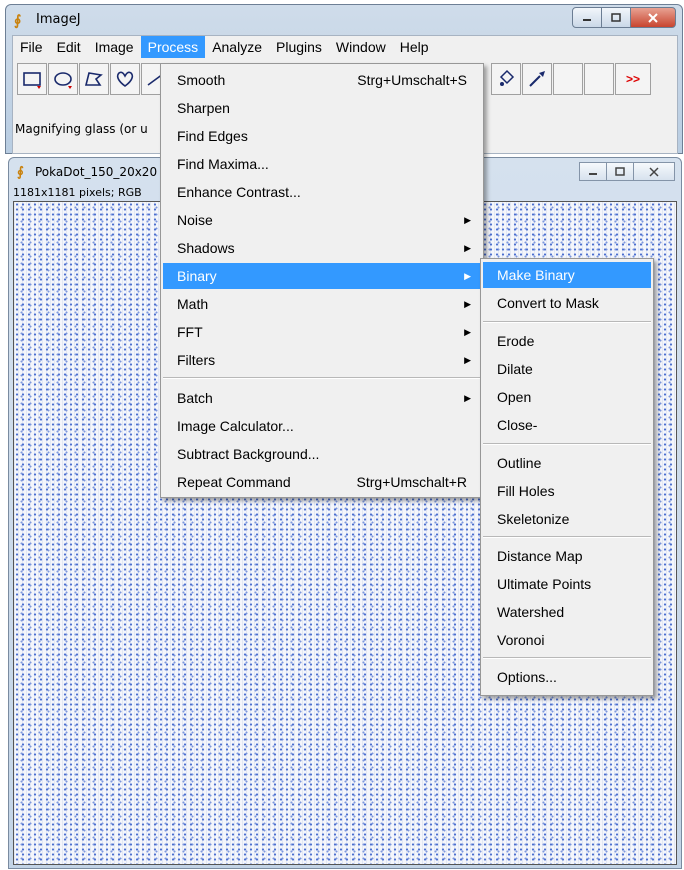  I want to click on image-close-button, so click(654, 171).